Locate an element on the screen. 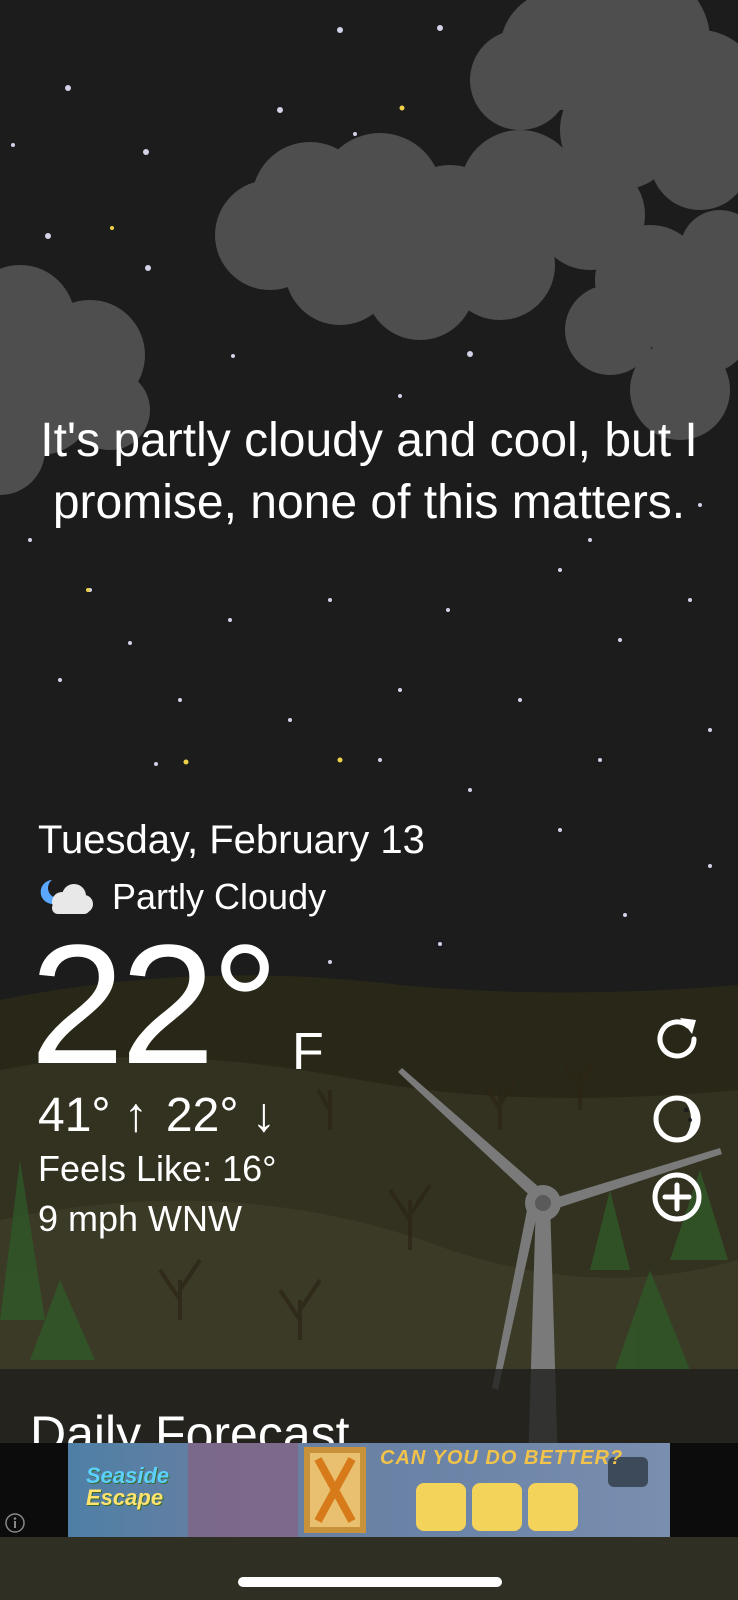 The width and height of the screenshot is (738, 1600). ad-banner: Seaside Escape CAN YOU DO BETTER? is located at coordinates (369, 1490).